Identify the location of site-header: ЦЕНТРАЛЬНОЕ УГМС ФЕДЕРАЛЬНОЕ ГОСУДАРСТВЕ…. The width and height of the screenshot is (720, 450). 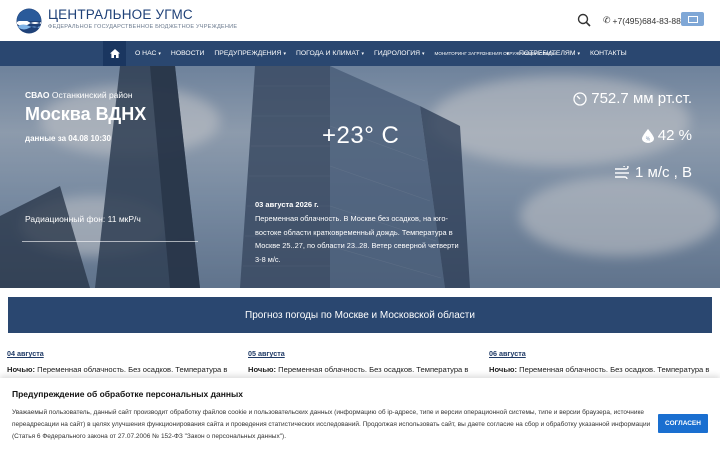
(360, 20).